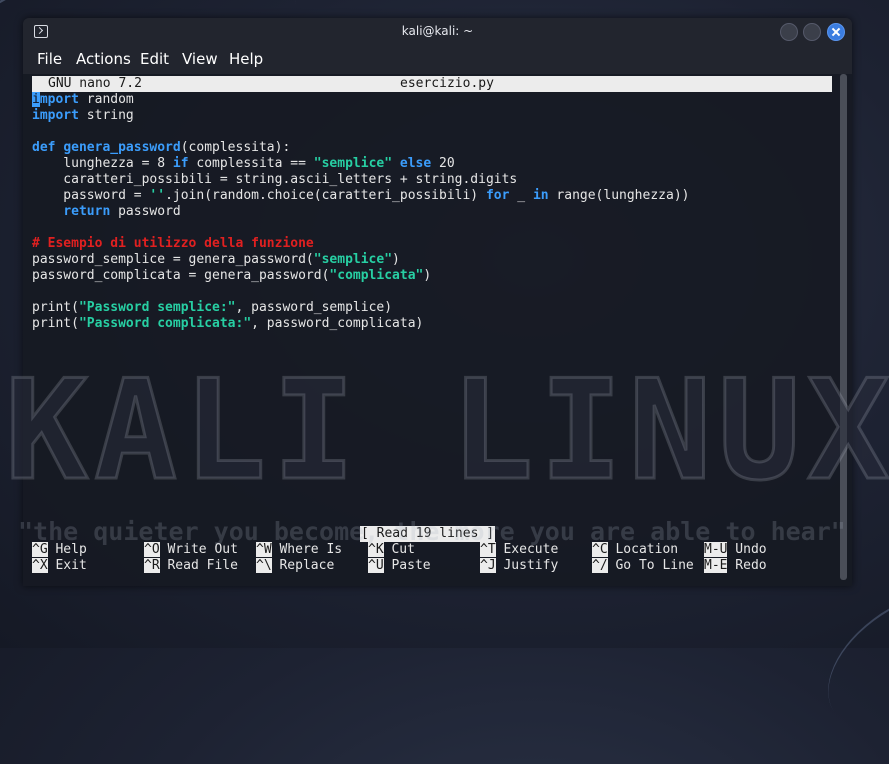 Image resolution: width=889 pixels, height=764 pixels. I want to click on code-token: genera_password, so click(122, 147).